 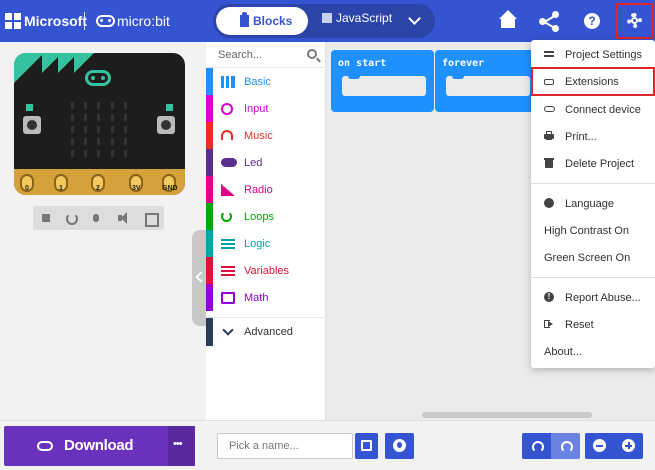 I want to click on stop-icon, so click(x=46, y=218).